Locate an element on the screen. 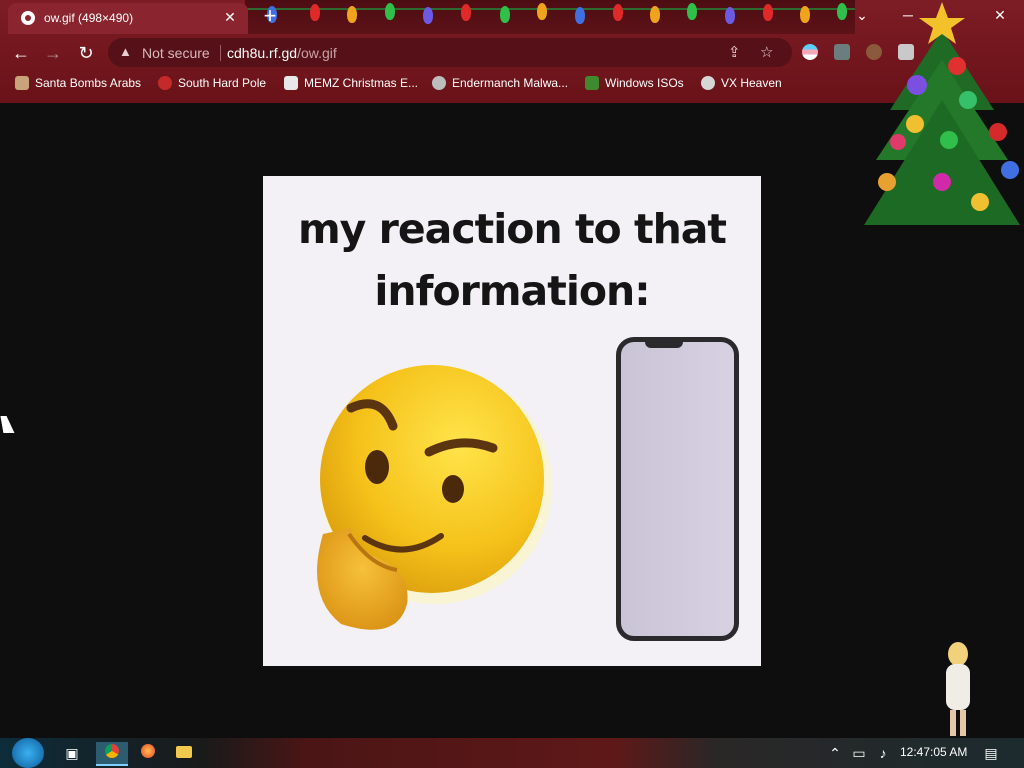 The image size is (1024, 768). page-icon is located at coordinates (291, 83).